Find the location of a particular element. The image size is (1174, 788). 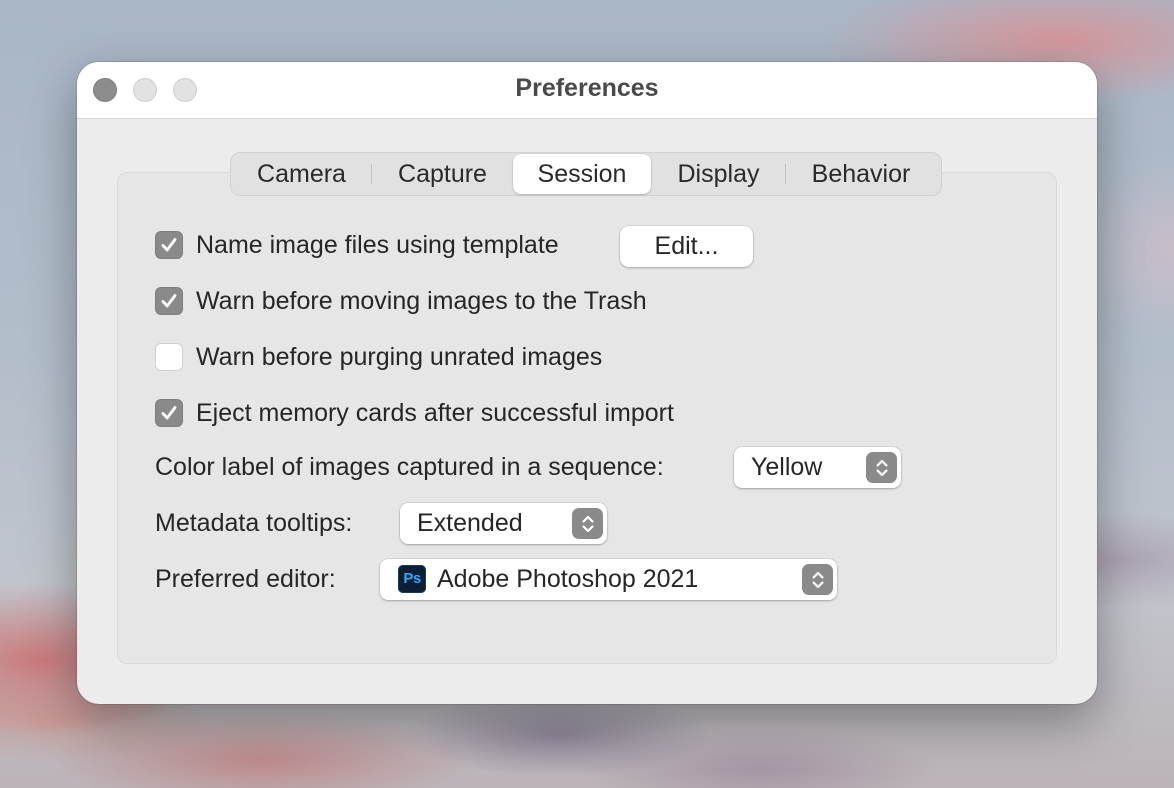

preferred-editor-value: Adobe Photoshop 2021 is located at coordinates (568, 579).